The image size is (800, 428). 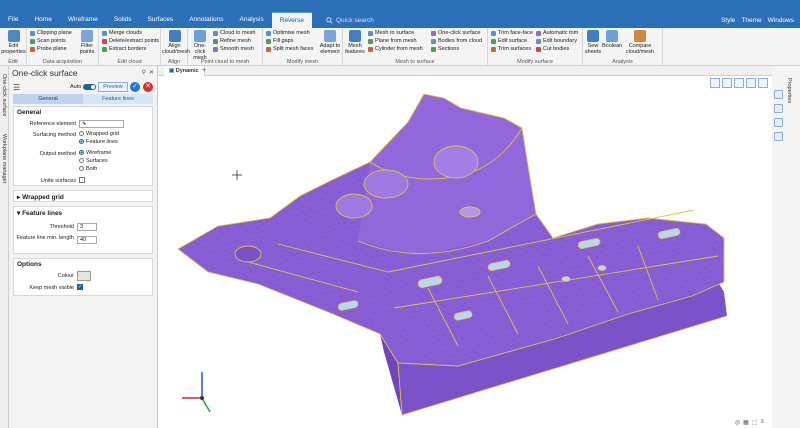 What do you see at coordinates (13, 20) in the screenshot?
I see `tab-file: File` at bounding box center [13, 20].